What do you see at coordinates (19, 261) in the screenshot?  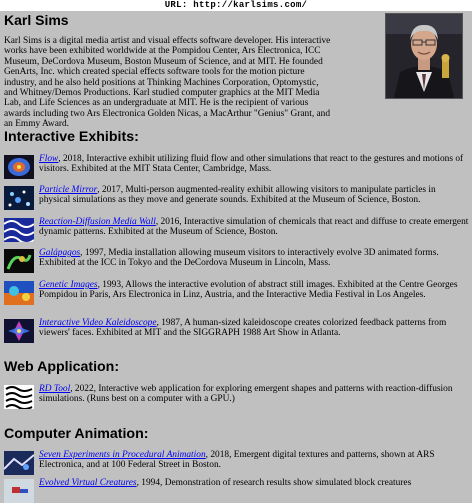 I see `galapagos-thumbnail` at bounding box center [19, 261].